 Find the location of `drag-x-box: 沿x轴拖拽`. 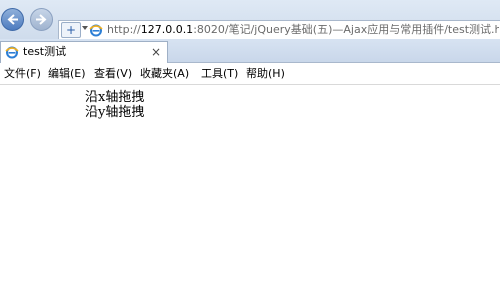

drag-x-box: 沿x轴拖拽 is located at coordinates (114, 98).